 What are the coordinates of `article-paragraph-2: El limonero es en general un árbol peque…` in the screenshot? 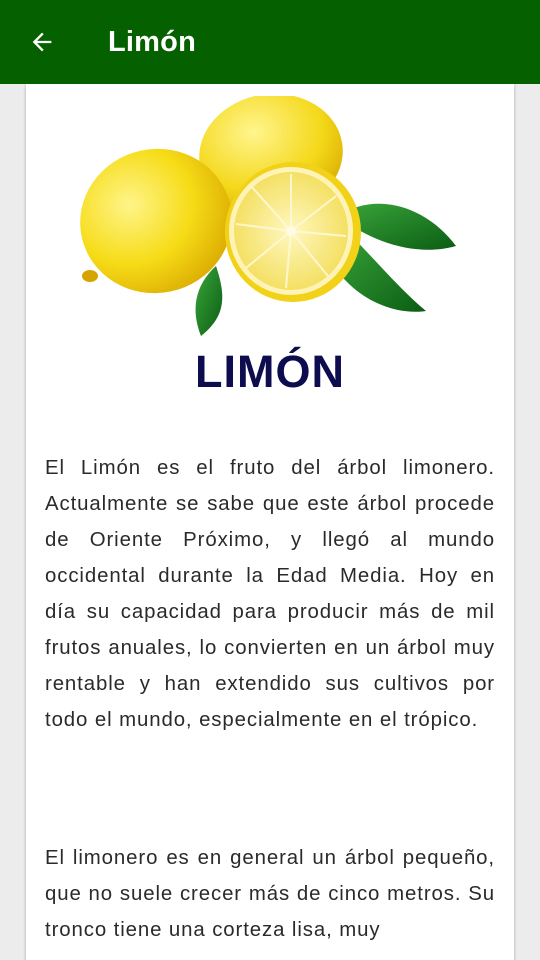 It's located at (270, 894).